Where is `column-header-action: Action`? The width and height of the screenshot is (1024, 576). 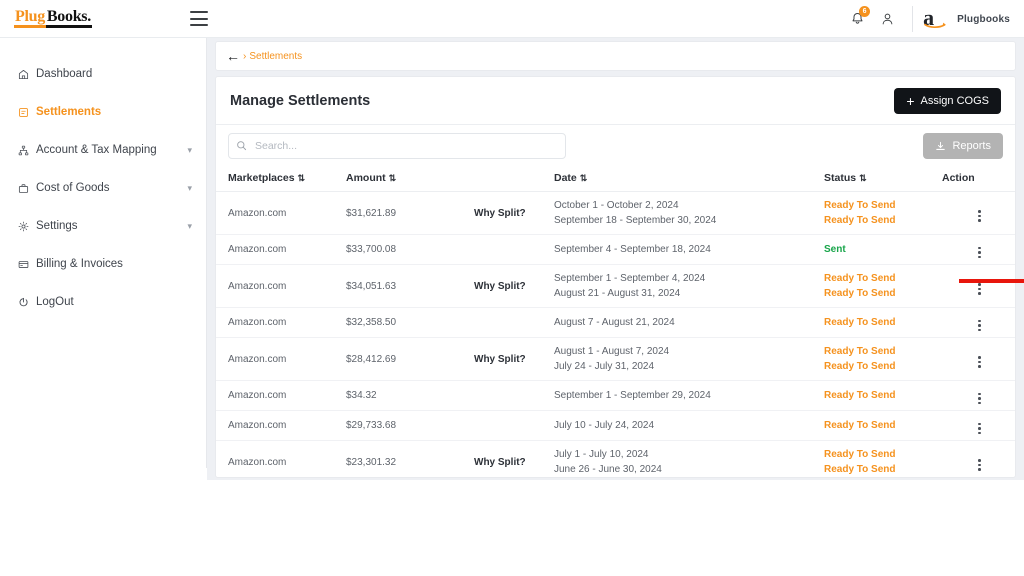 column-header-action: Action is located at coordinates (978, 179).